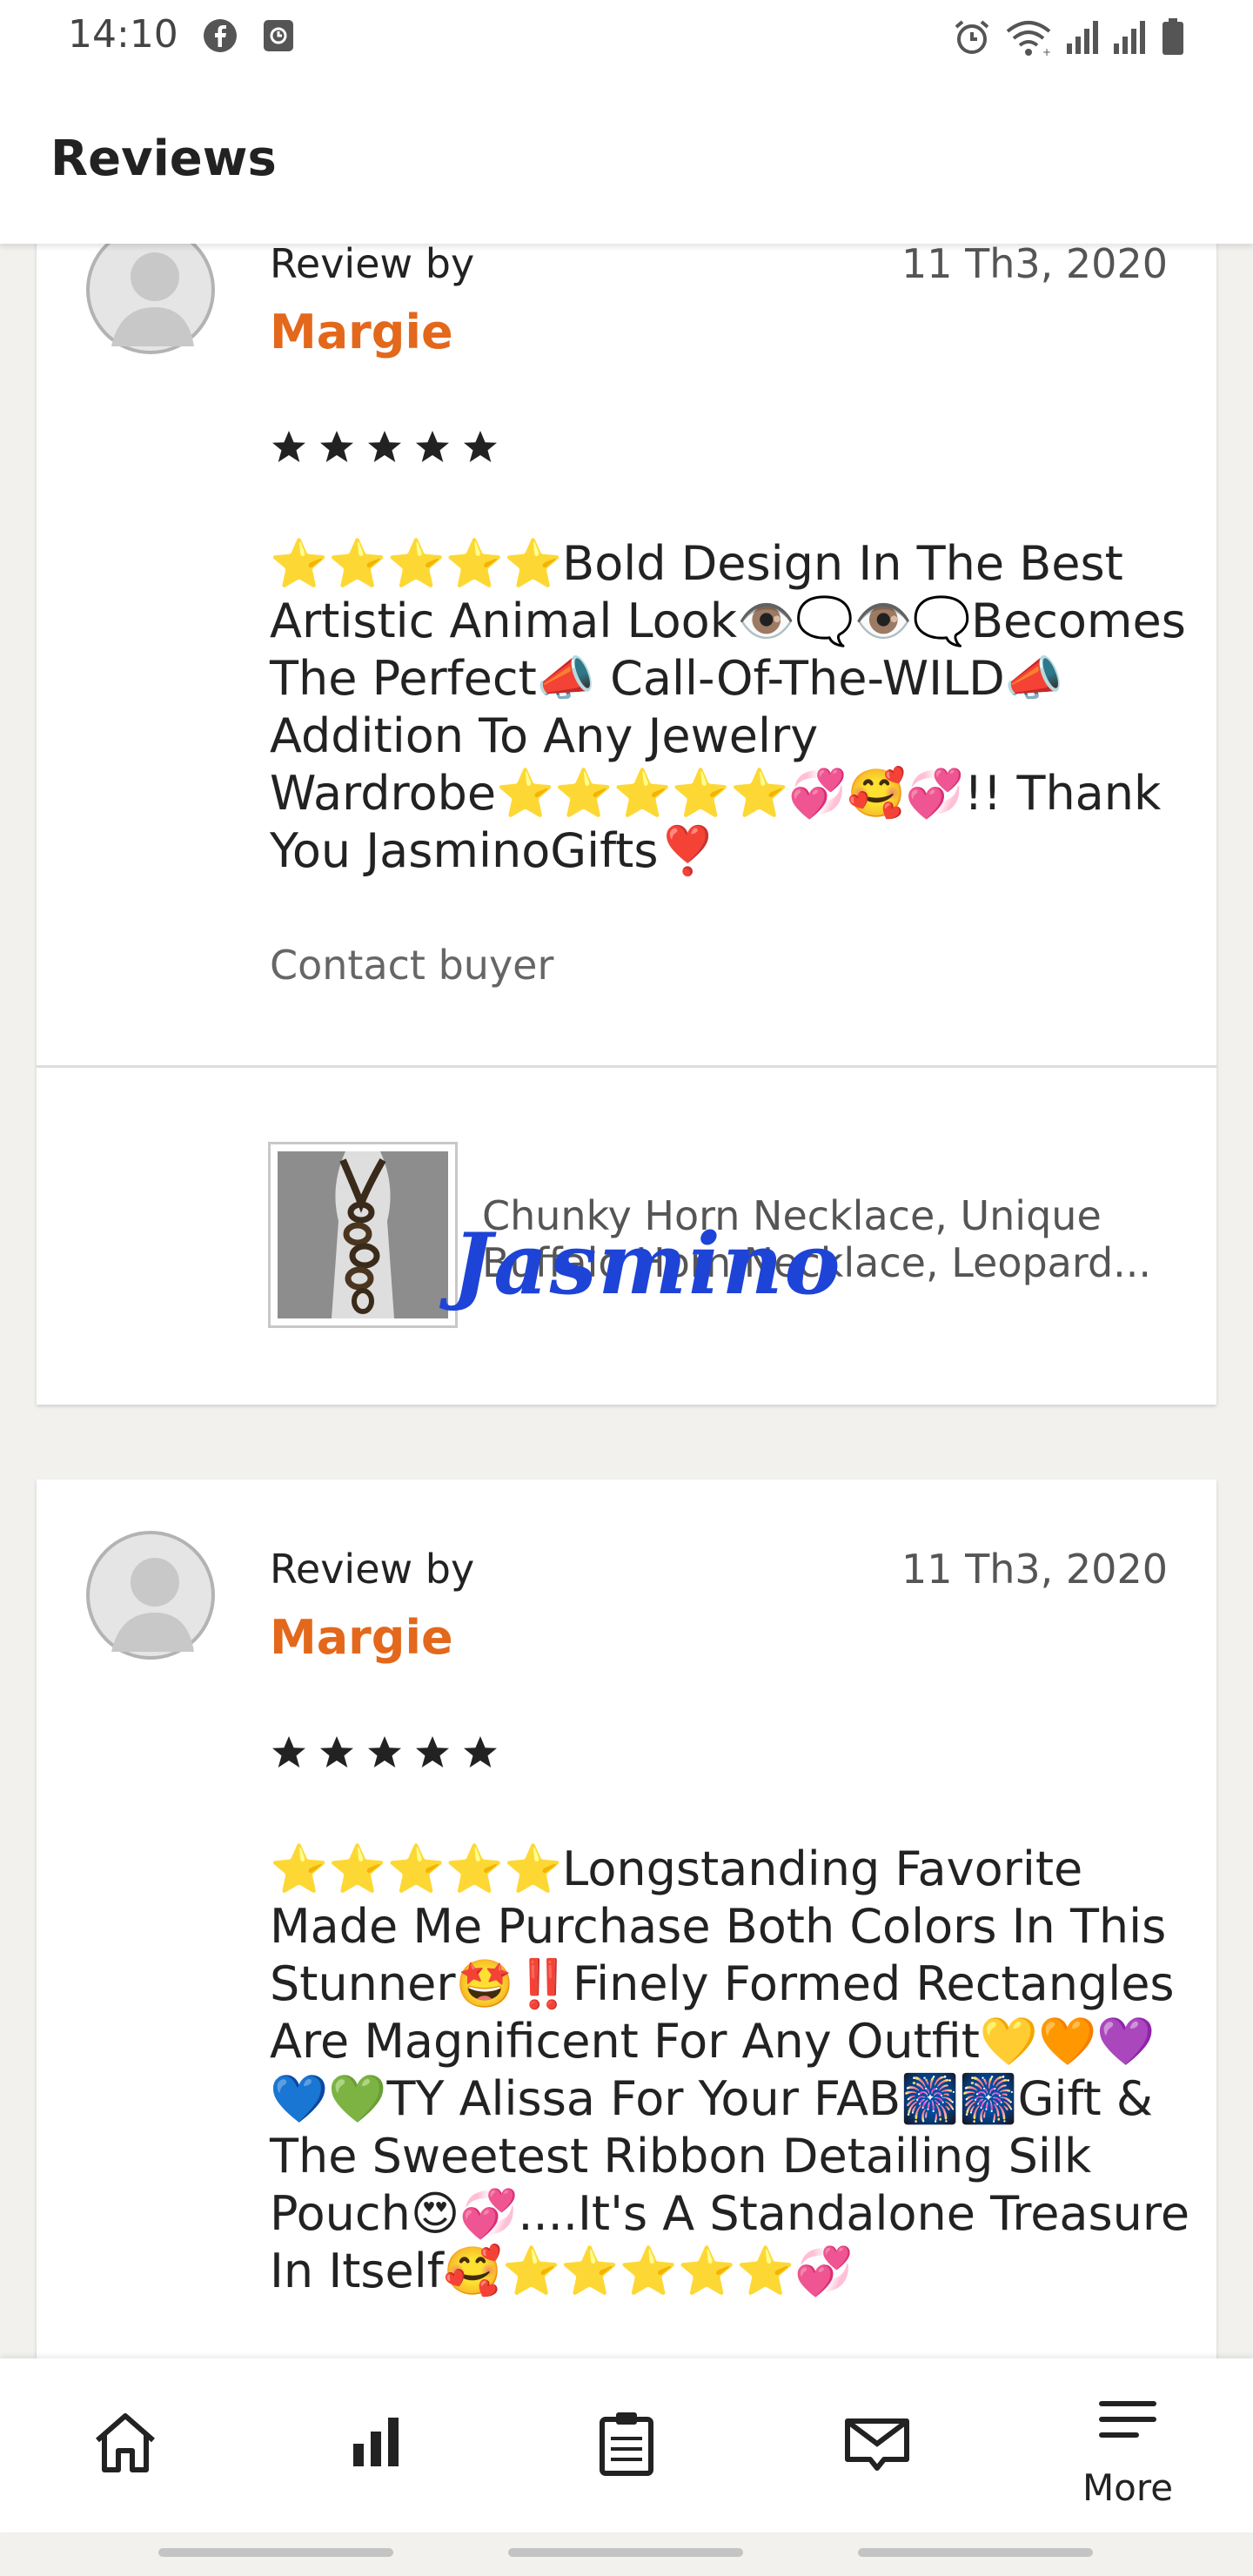 The image size is (1253, 2576). Describe the element at coordinates (123, 34) in the screenshot. I see `status-time: 14:10` at that location.